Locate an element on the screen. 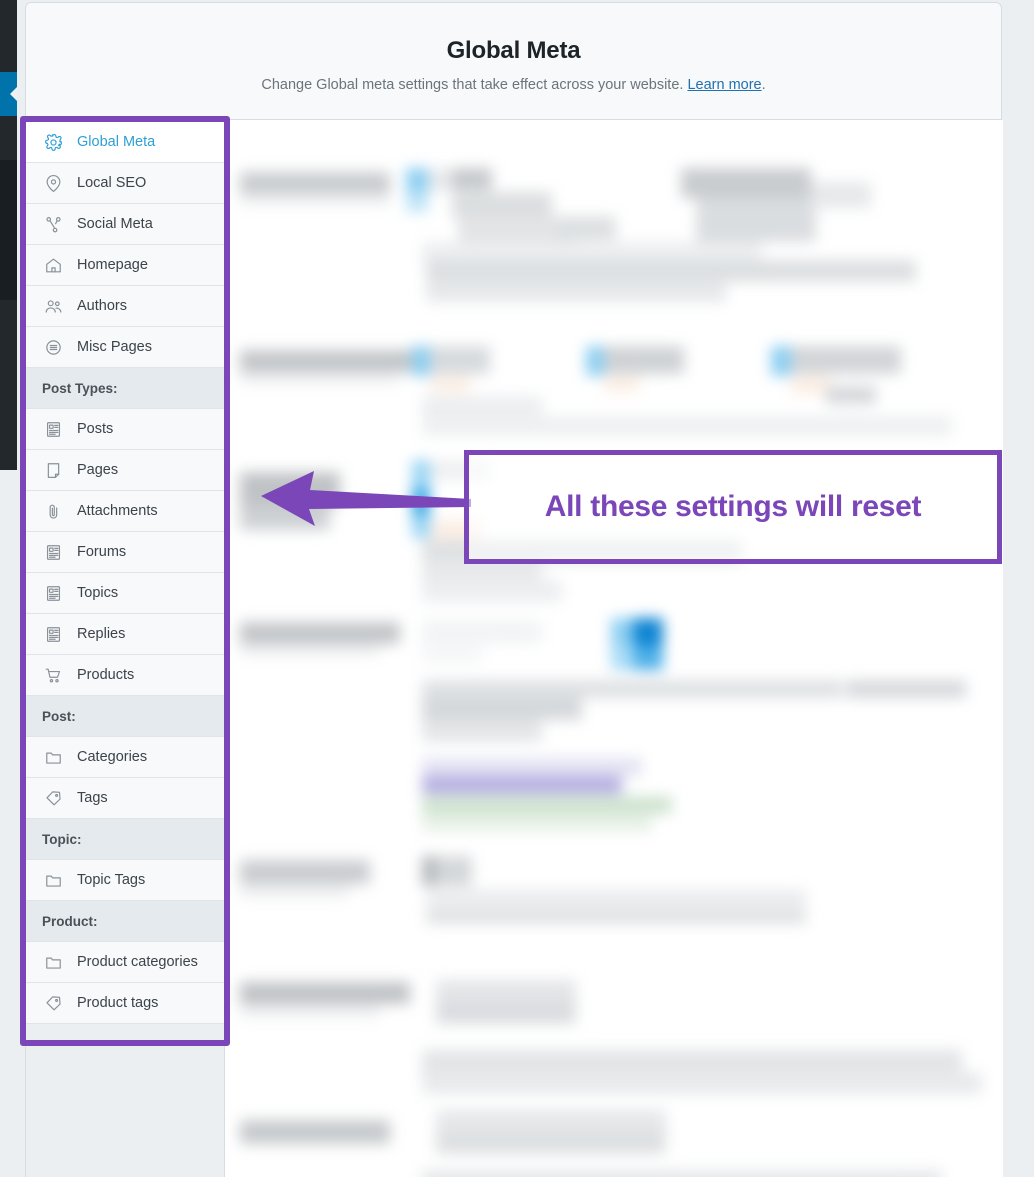 This screenshot has height=1177, width=1034. wp-admin-active-marker is located at coordinates (9, 94).